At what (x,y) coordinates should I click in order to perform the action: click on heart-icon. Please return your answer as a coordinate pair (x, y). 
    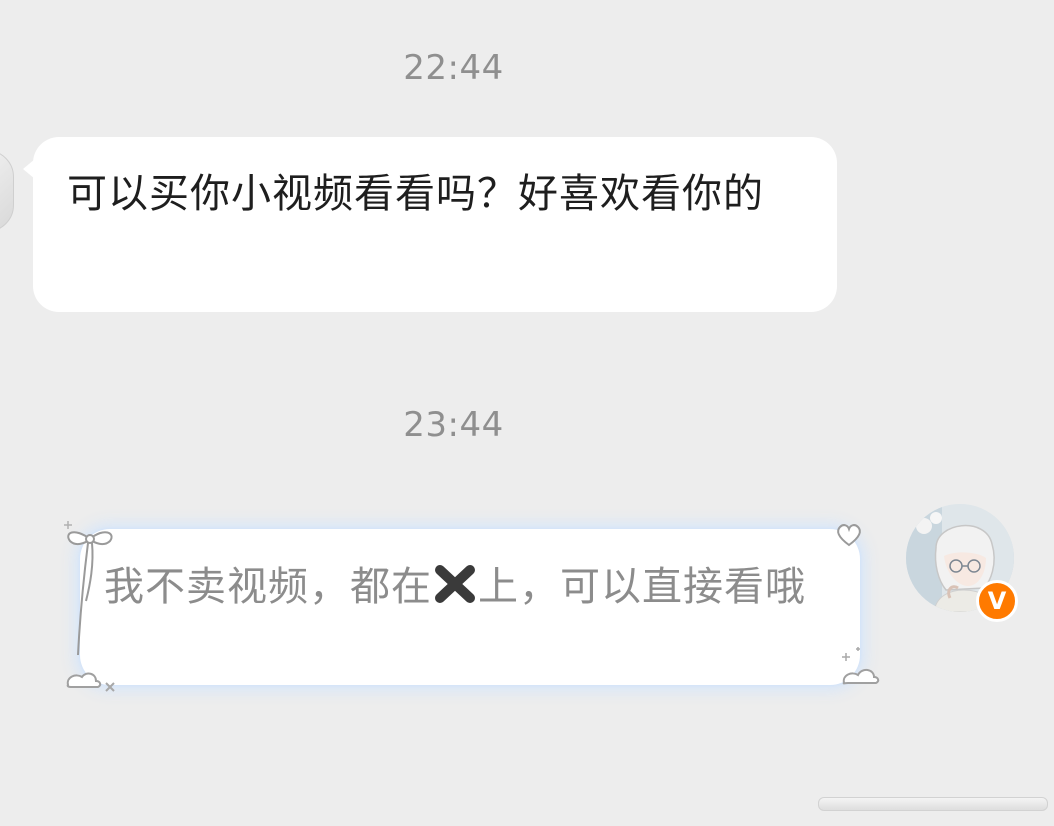
    Looking at the image, I should click on (849, 535).